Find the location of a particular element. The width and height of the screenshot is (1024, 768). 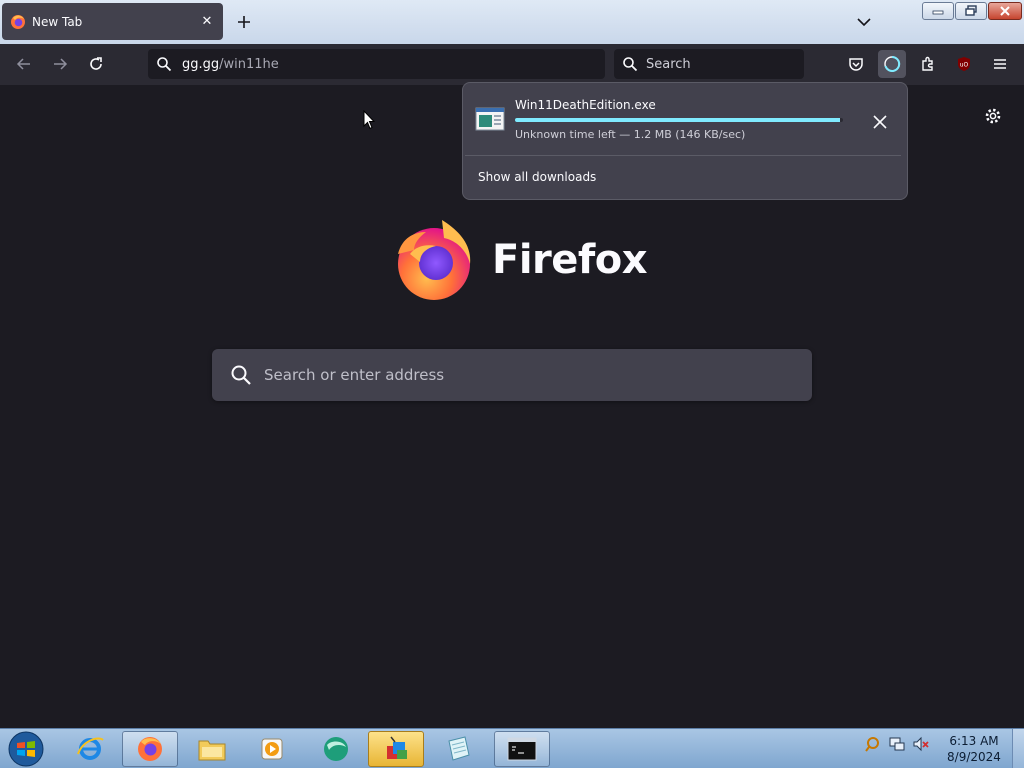

download-progress-fill is located at coordinates (677, 120).